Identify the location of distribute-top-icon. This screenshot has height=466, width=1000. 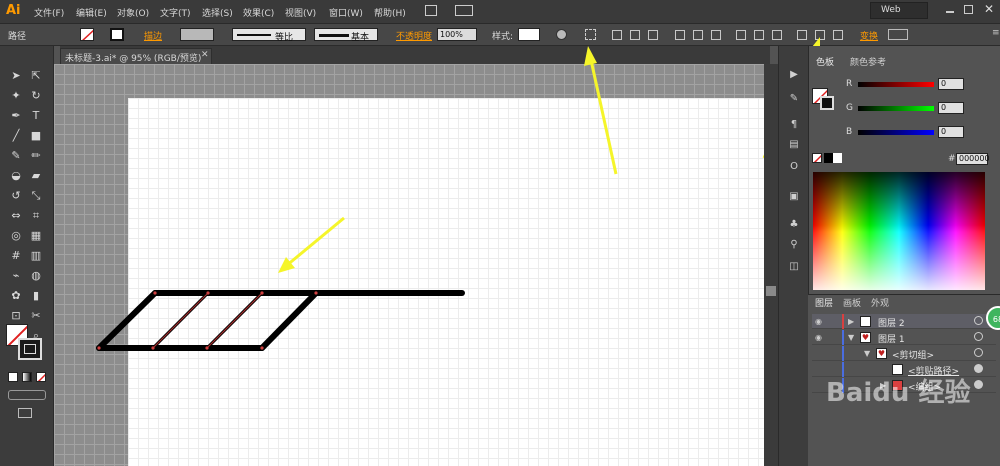
(741, 35).